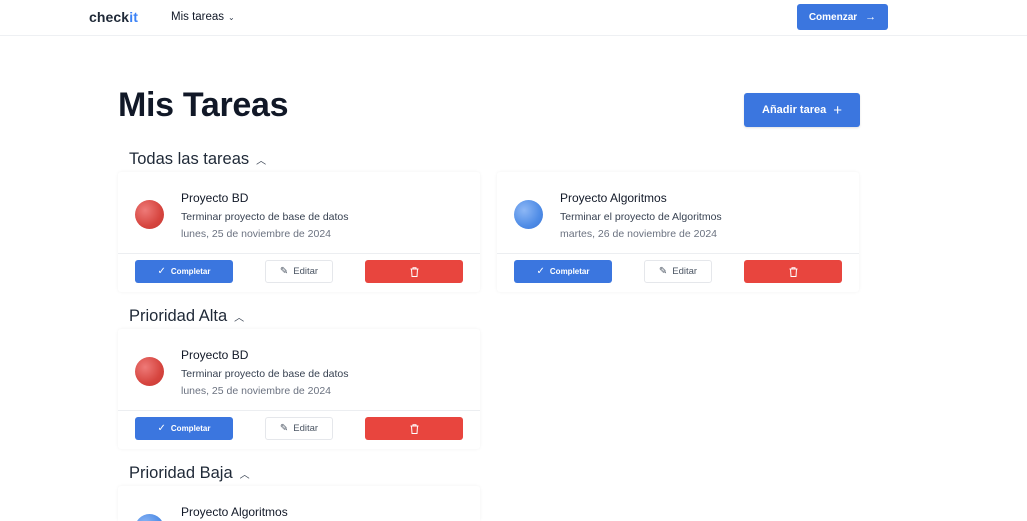 The image size is (1027, 521). I want to click on logo: checkit, so click(113, 17).